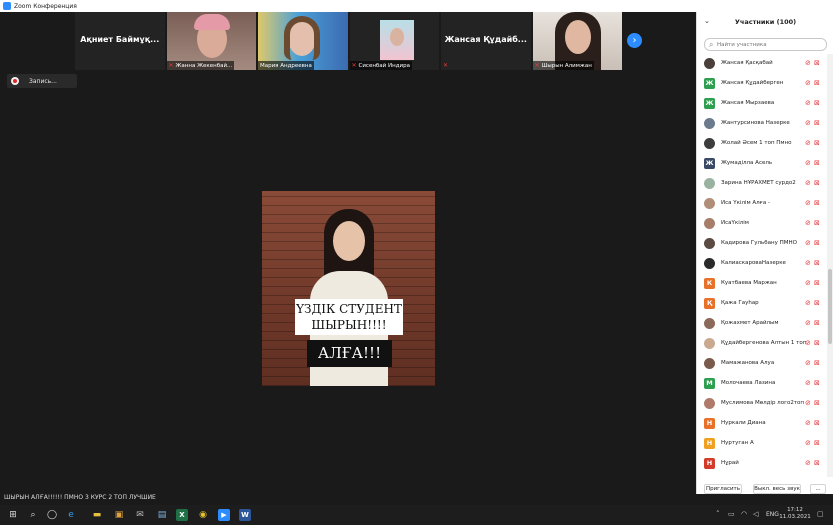 The height and width of the screenshot is (525, 833). What do you see at coordinates (97, 515) in the screenshot?
I see `file-explorer-icon: ▬` at bounding box center [97, 515].